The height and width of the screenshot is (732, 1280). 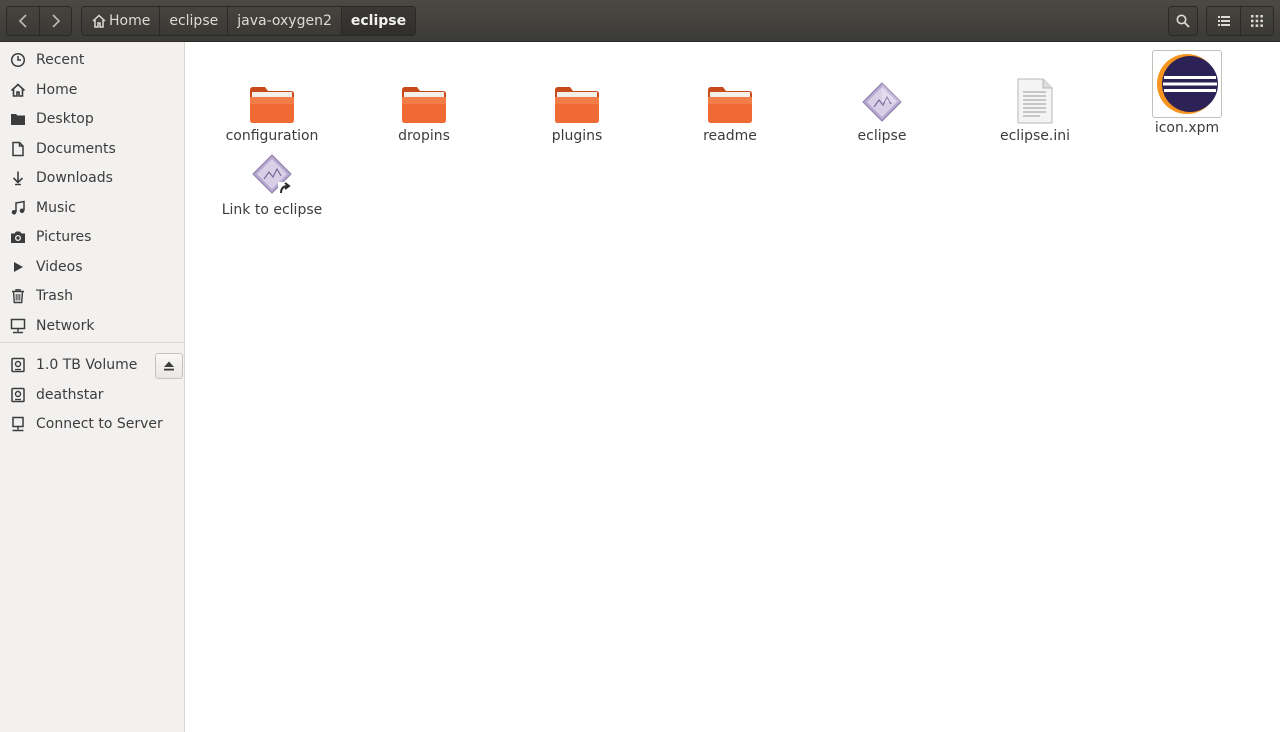 I want to click on eject-button, so click(x=169, y=366).